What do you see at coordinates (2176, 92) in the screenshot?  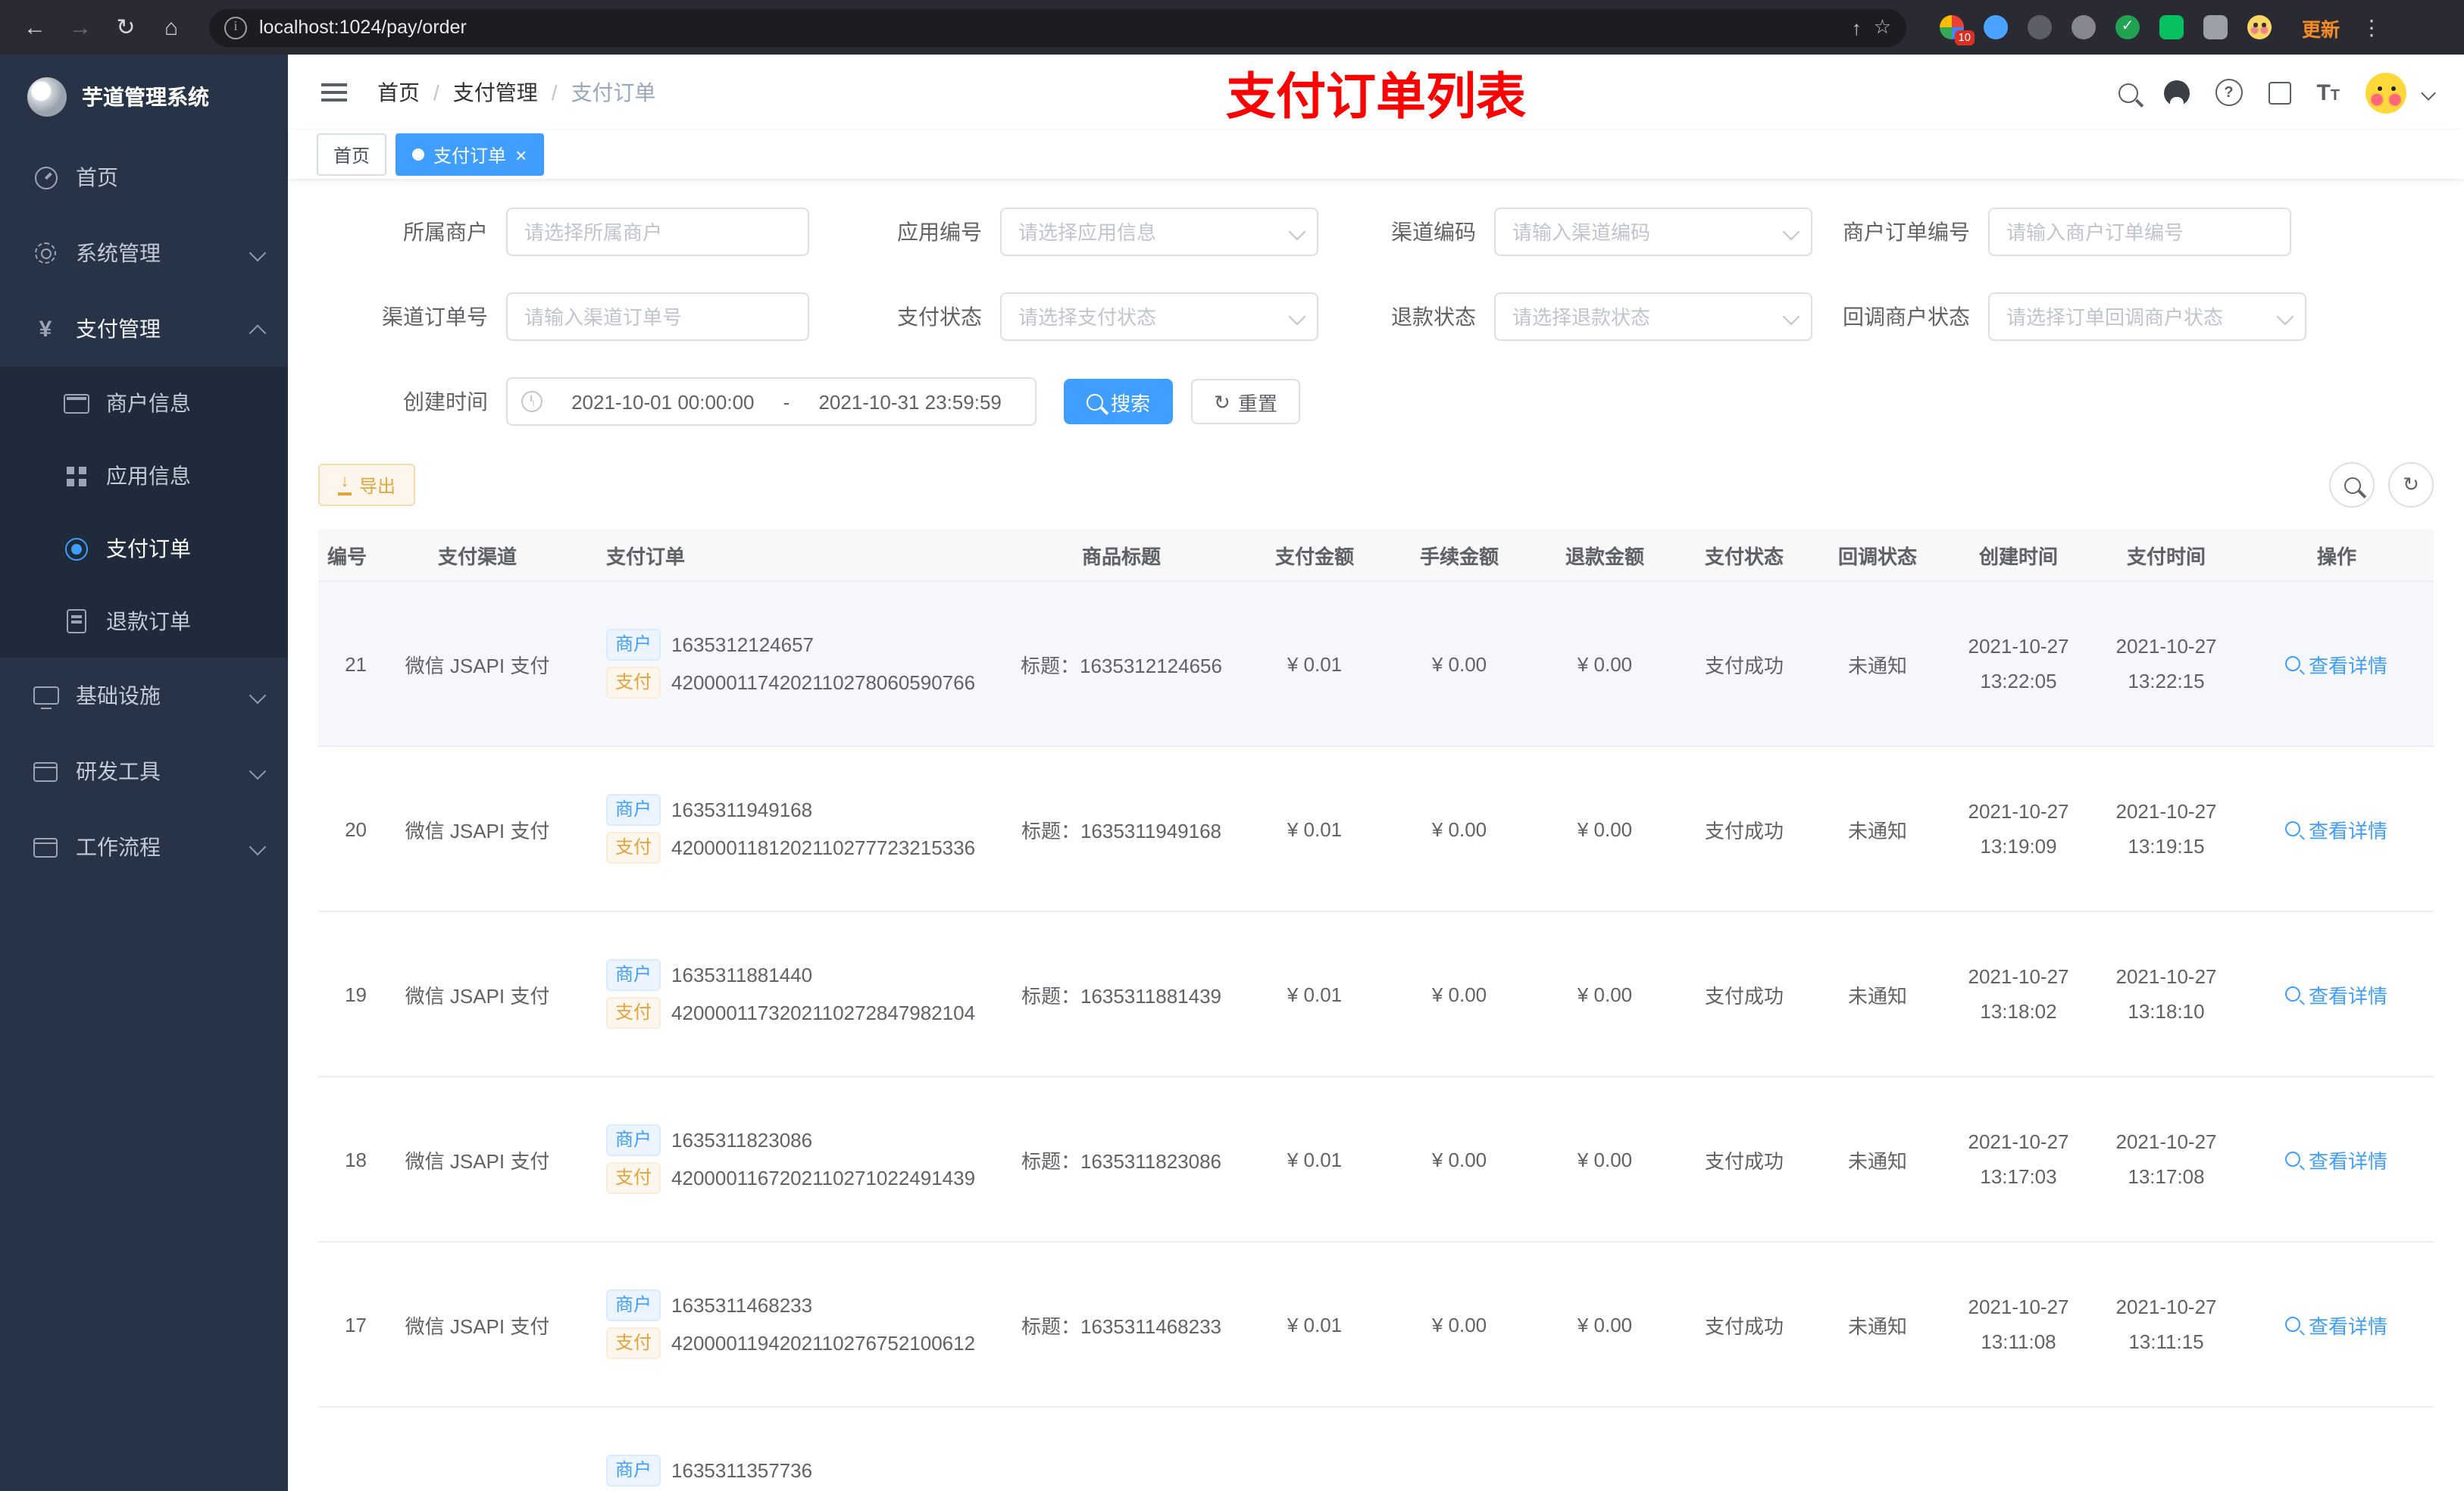 I see `github-icon` at bounding box center [2176, 92].